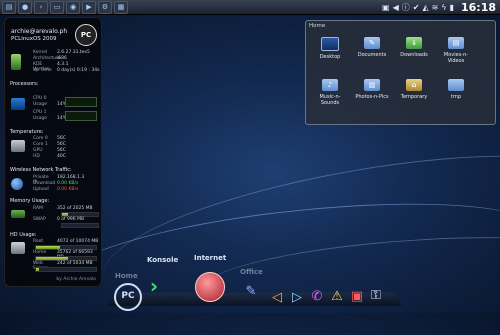 This screenshot has width=500, height=335. I want to click on net-row: Upload 0.00 KB/s, so click(56, 189).